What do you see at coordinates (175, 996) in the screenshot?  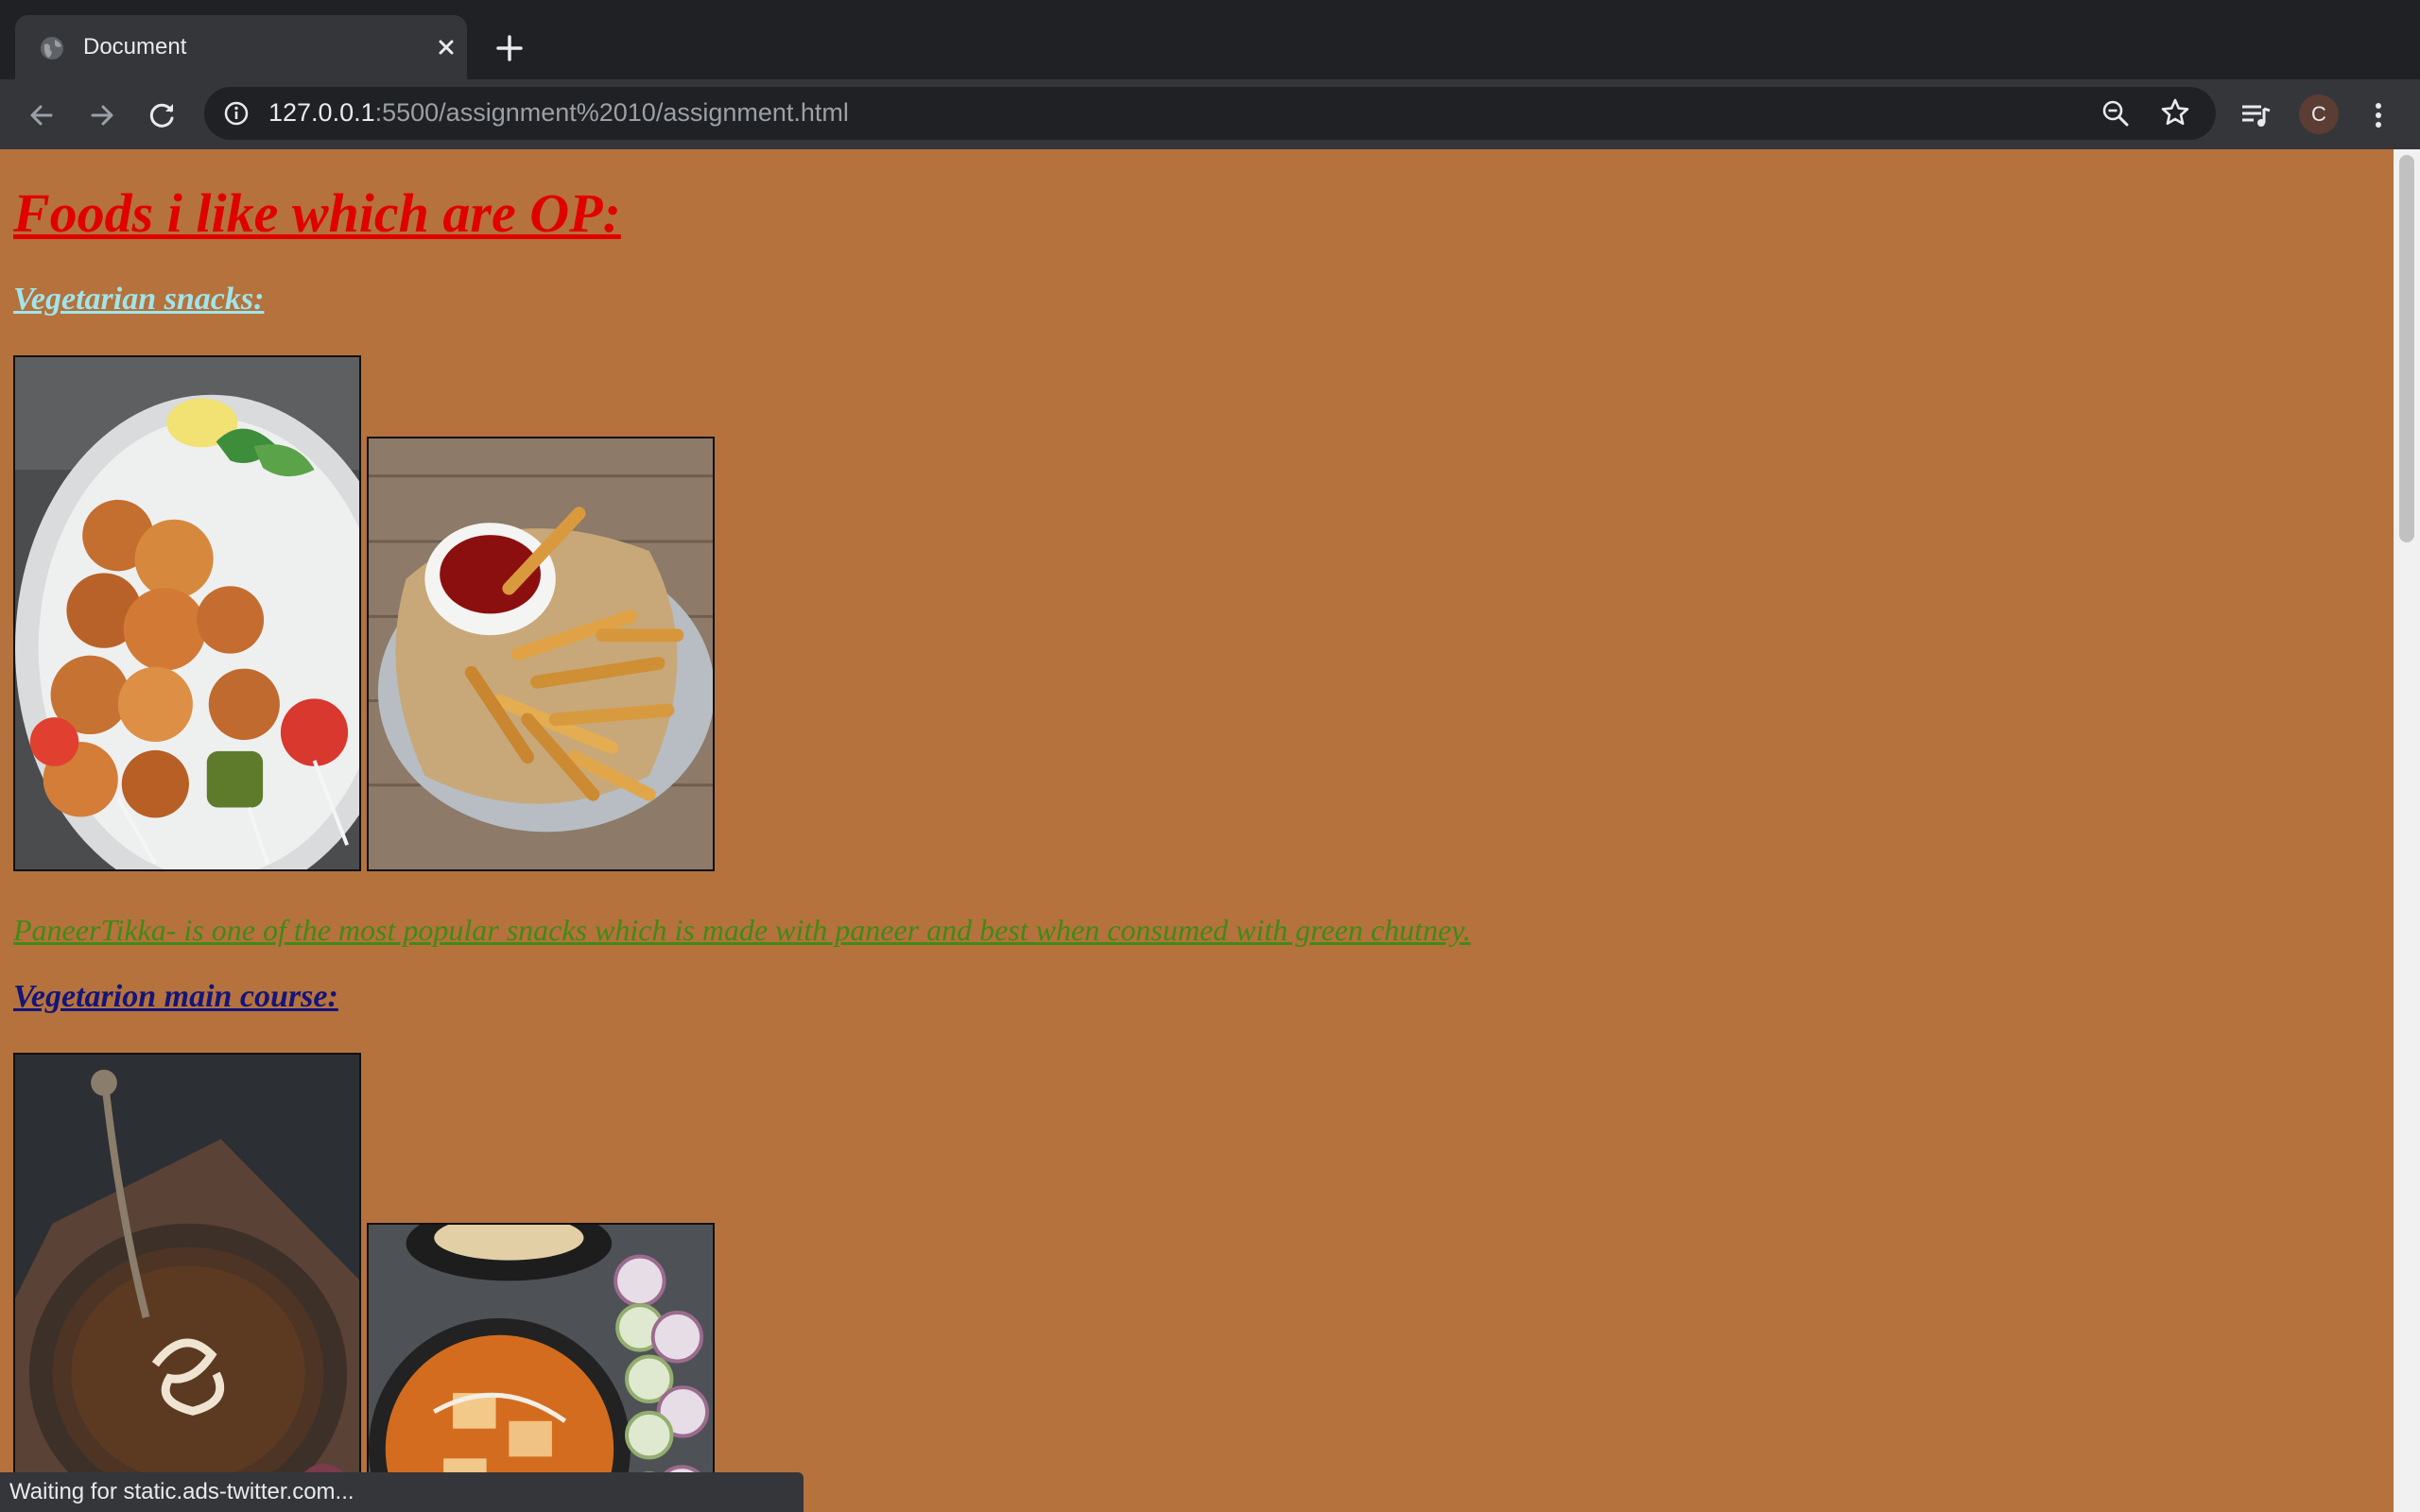 I see `main-course-heading: Vegetarion main course:` at bounding box center [175, 996].